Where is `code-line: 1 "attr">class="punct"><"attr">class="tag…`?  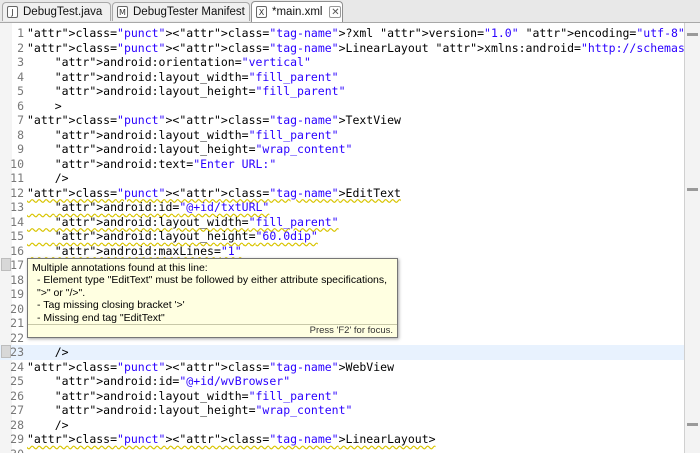
code-line: 1 "attr">class="punct"><"attr">class="tag… is located at coordinates (342, 33).